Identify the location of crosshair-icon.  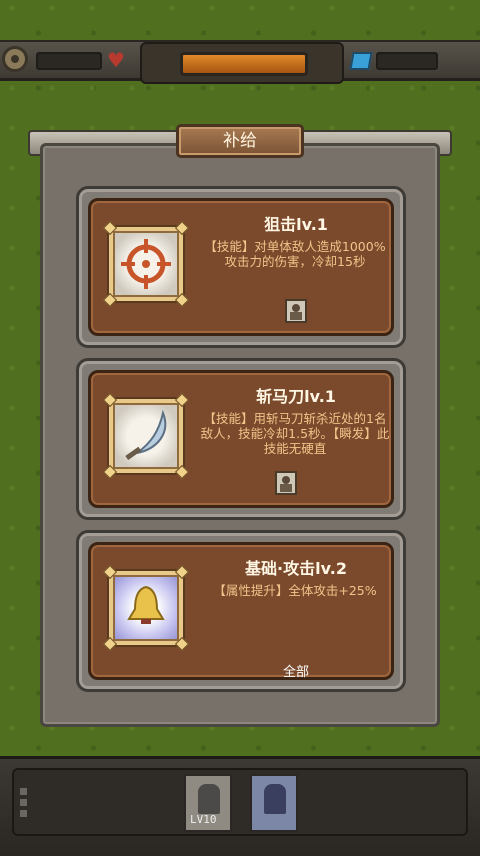
(146, 264).